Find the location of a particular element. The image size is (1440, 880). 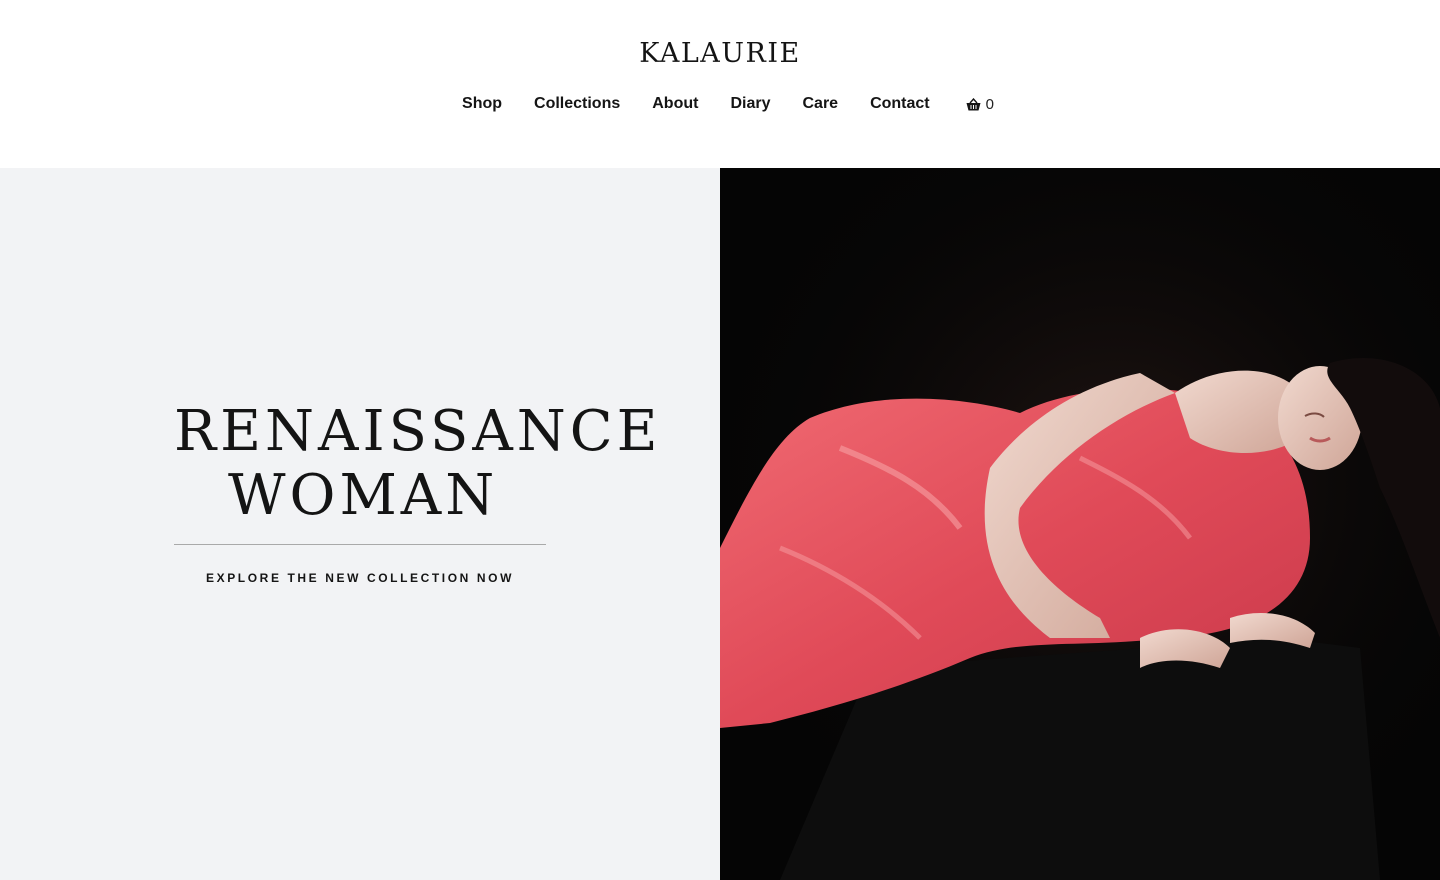

nav-item-collections: Collections is located at coordinates (577, 104).